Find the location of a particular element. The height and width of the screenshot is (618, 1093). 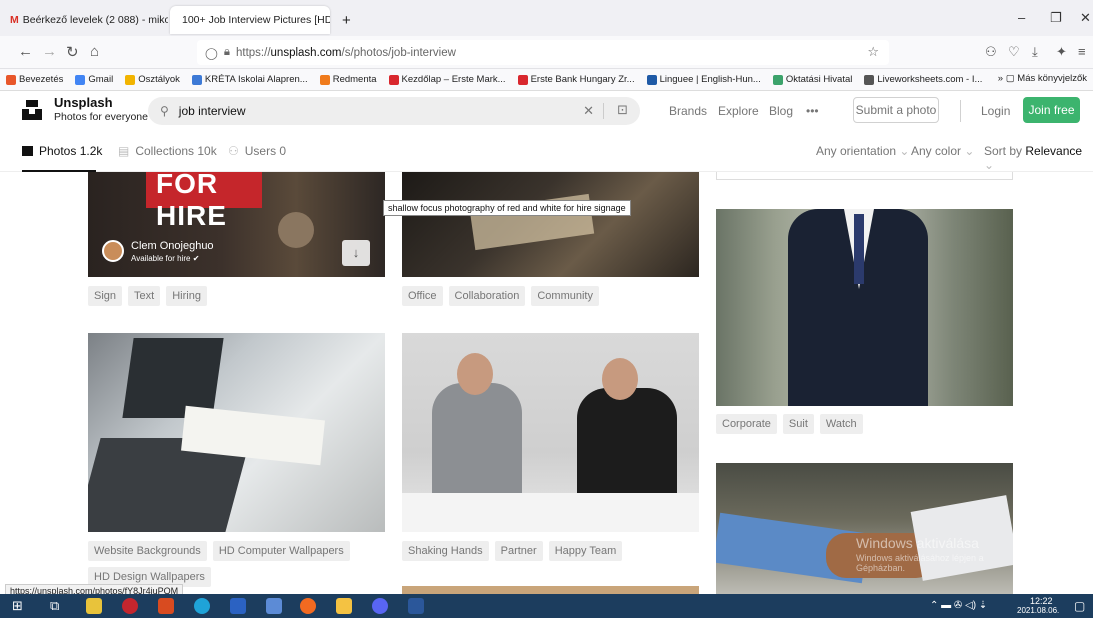

bookmark-item: Oktatási Hivatal is located at coordinates (812, 79).